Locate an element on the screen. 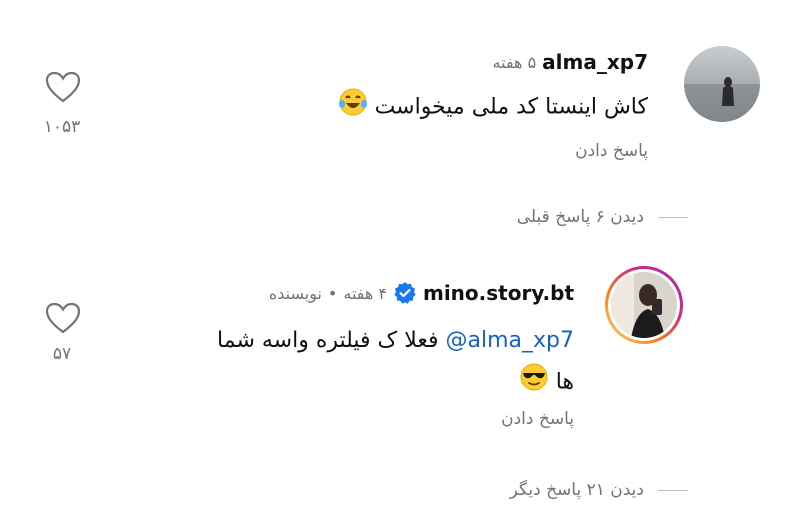 This screenshot has height=510, width=800. comment-text-continued: ها is located at coordinates (564, 382).